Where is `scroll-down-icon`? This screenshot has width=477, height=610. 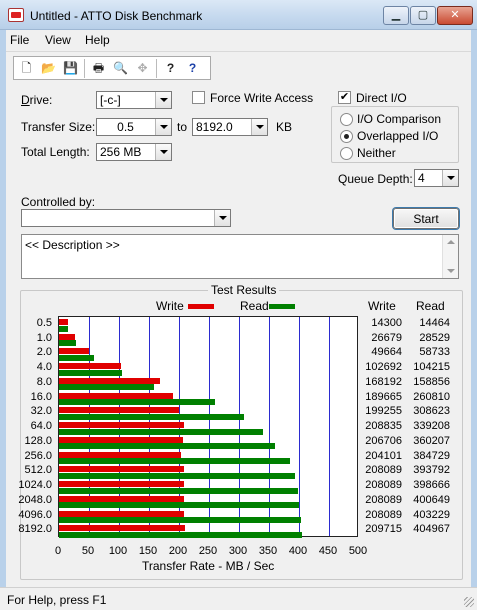 scroll-down-icon is located at coordinates (451, 271).